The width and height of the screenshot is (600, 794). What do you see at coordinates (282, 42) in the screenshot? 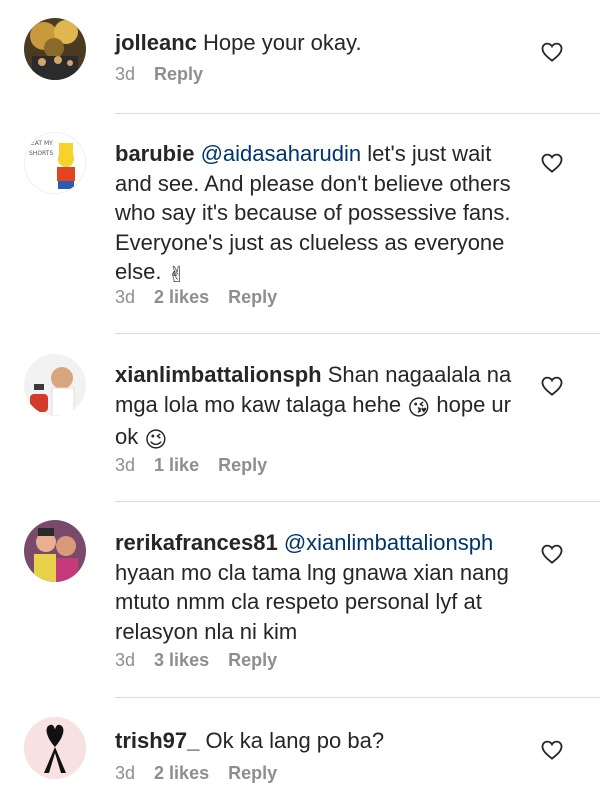
I see `comment-body: Hope your okay.` at bounding box center [282, 42].